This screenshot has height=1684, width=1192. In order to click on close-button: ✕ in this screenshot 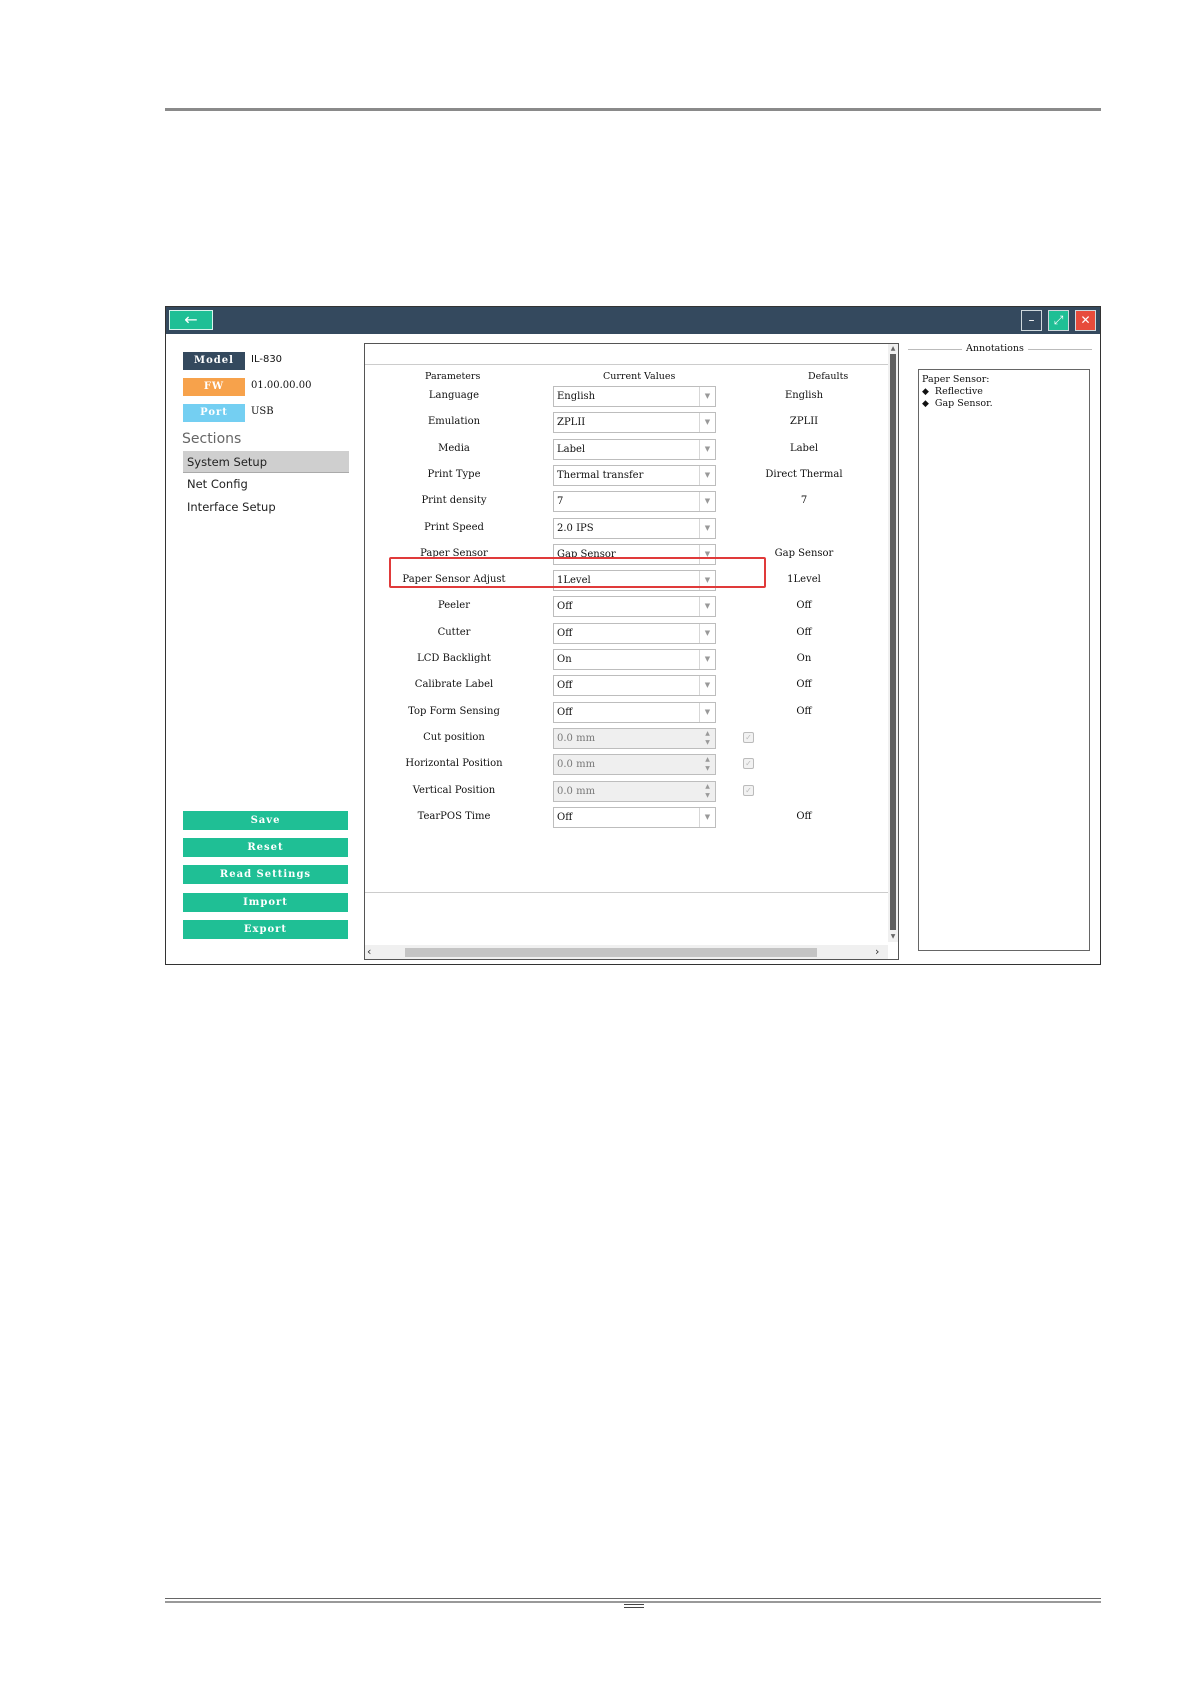, I will do `click(1085, 320)`.